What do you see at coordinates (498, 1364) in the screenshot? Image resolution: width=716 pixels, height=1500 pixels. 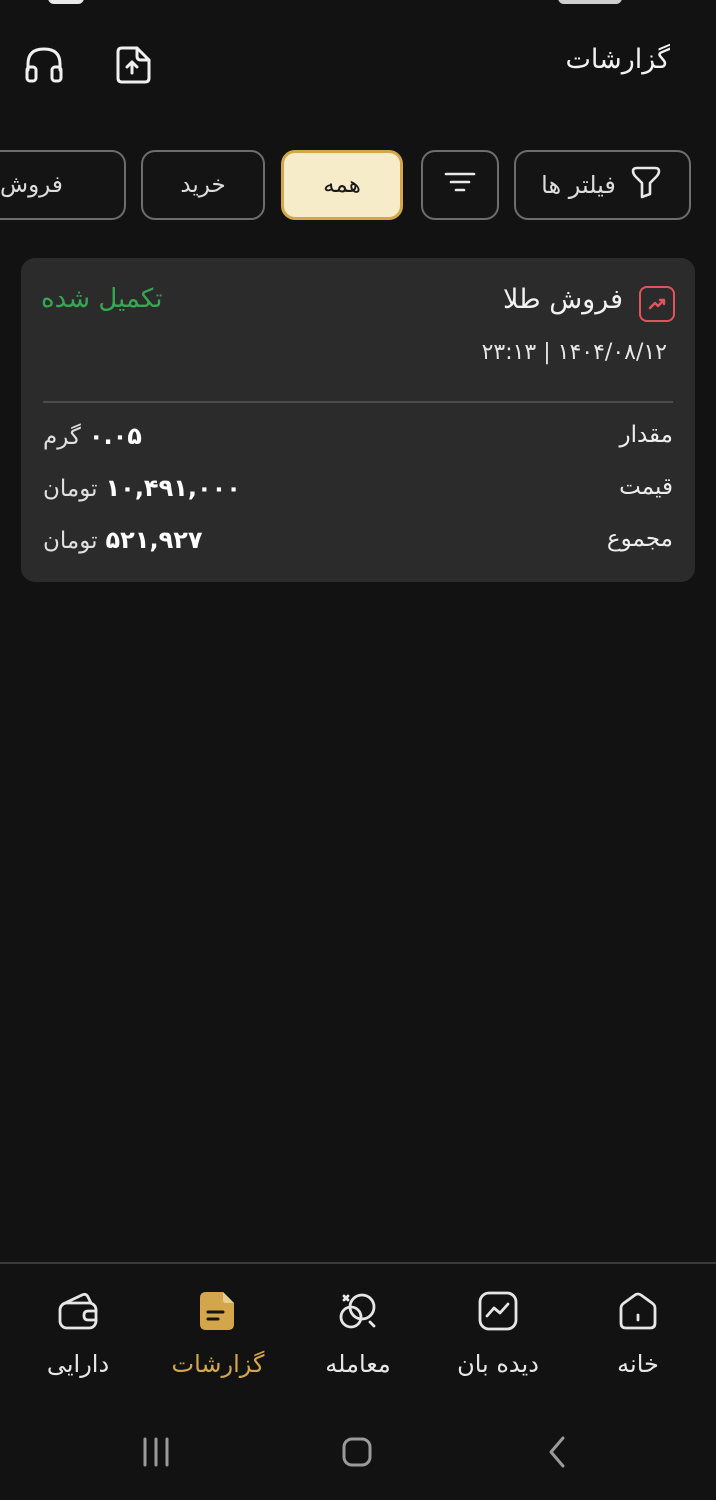 I see `nav-watchlist-label: دیده بان` at bounding box center [498, 1364].